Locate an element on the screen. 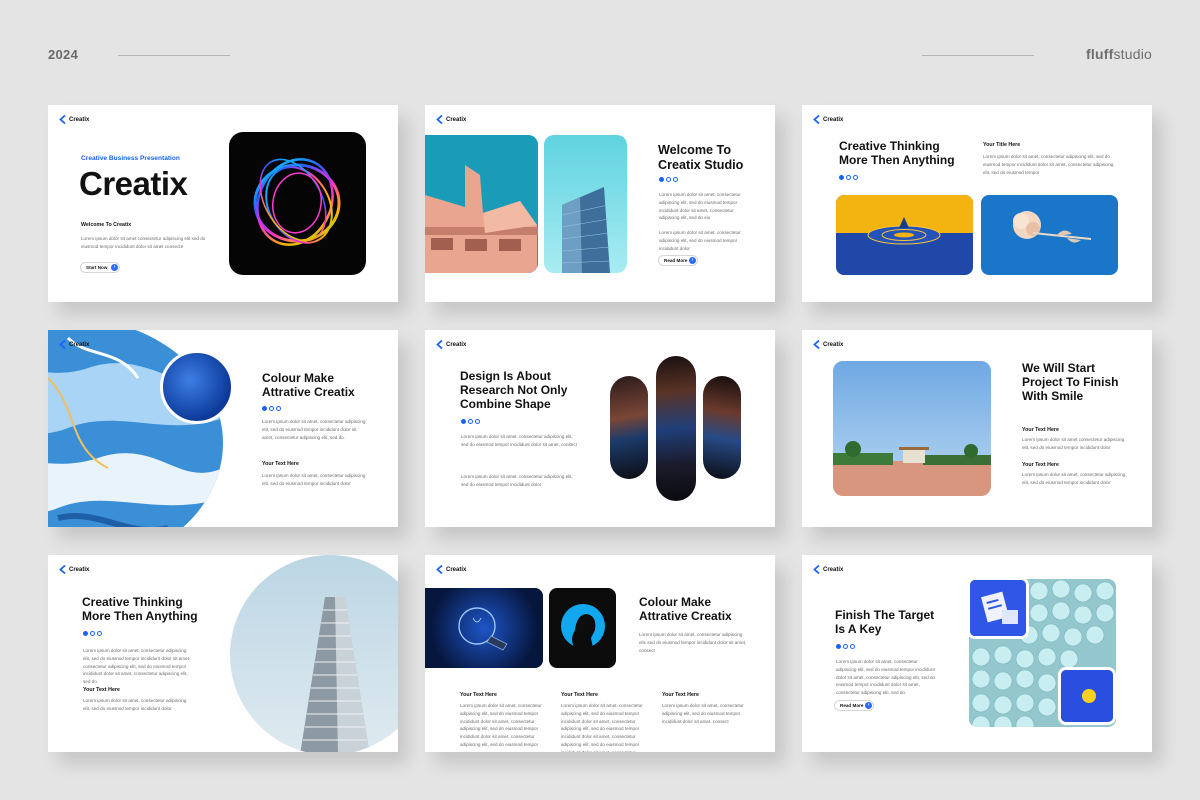  finish-target-title: Finish The Target Is A Key is located at coordinates (885, 622).